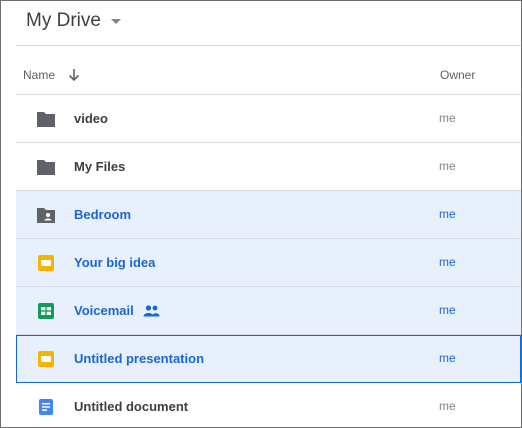 This screenshot has height=428, width=522. What do you see at coordinates (46, 311) in the screenshot?
I see `sheets-icon` at bounding box center [46, 311].